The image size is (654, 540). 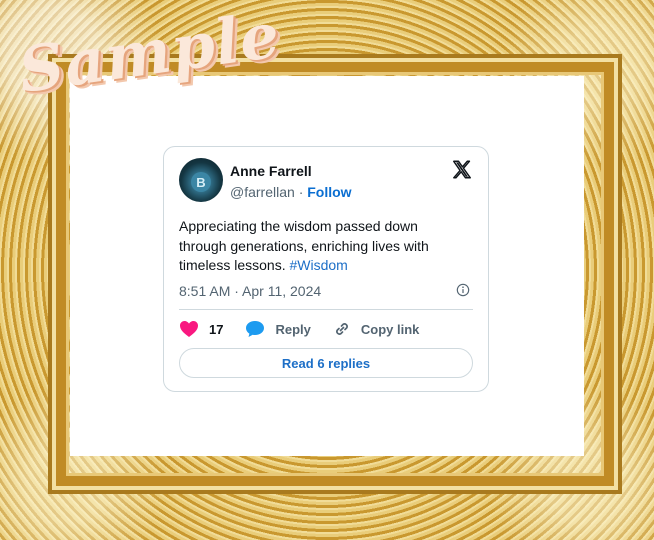 I want to click on divider, so click(x=326, y=309).